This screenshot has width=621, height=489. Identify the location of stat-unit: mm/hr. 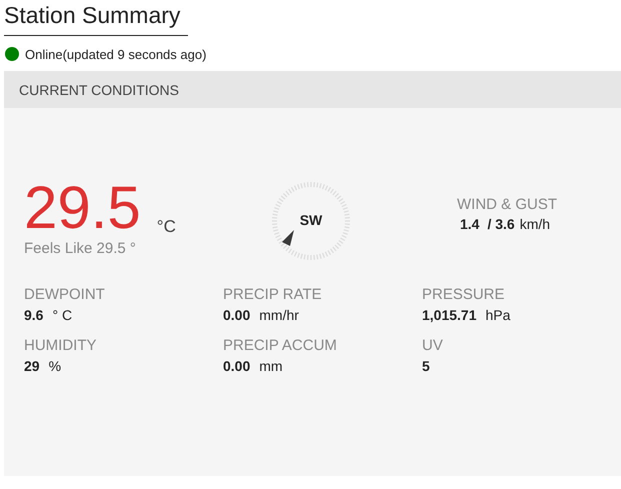
(279, 315).